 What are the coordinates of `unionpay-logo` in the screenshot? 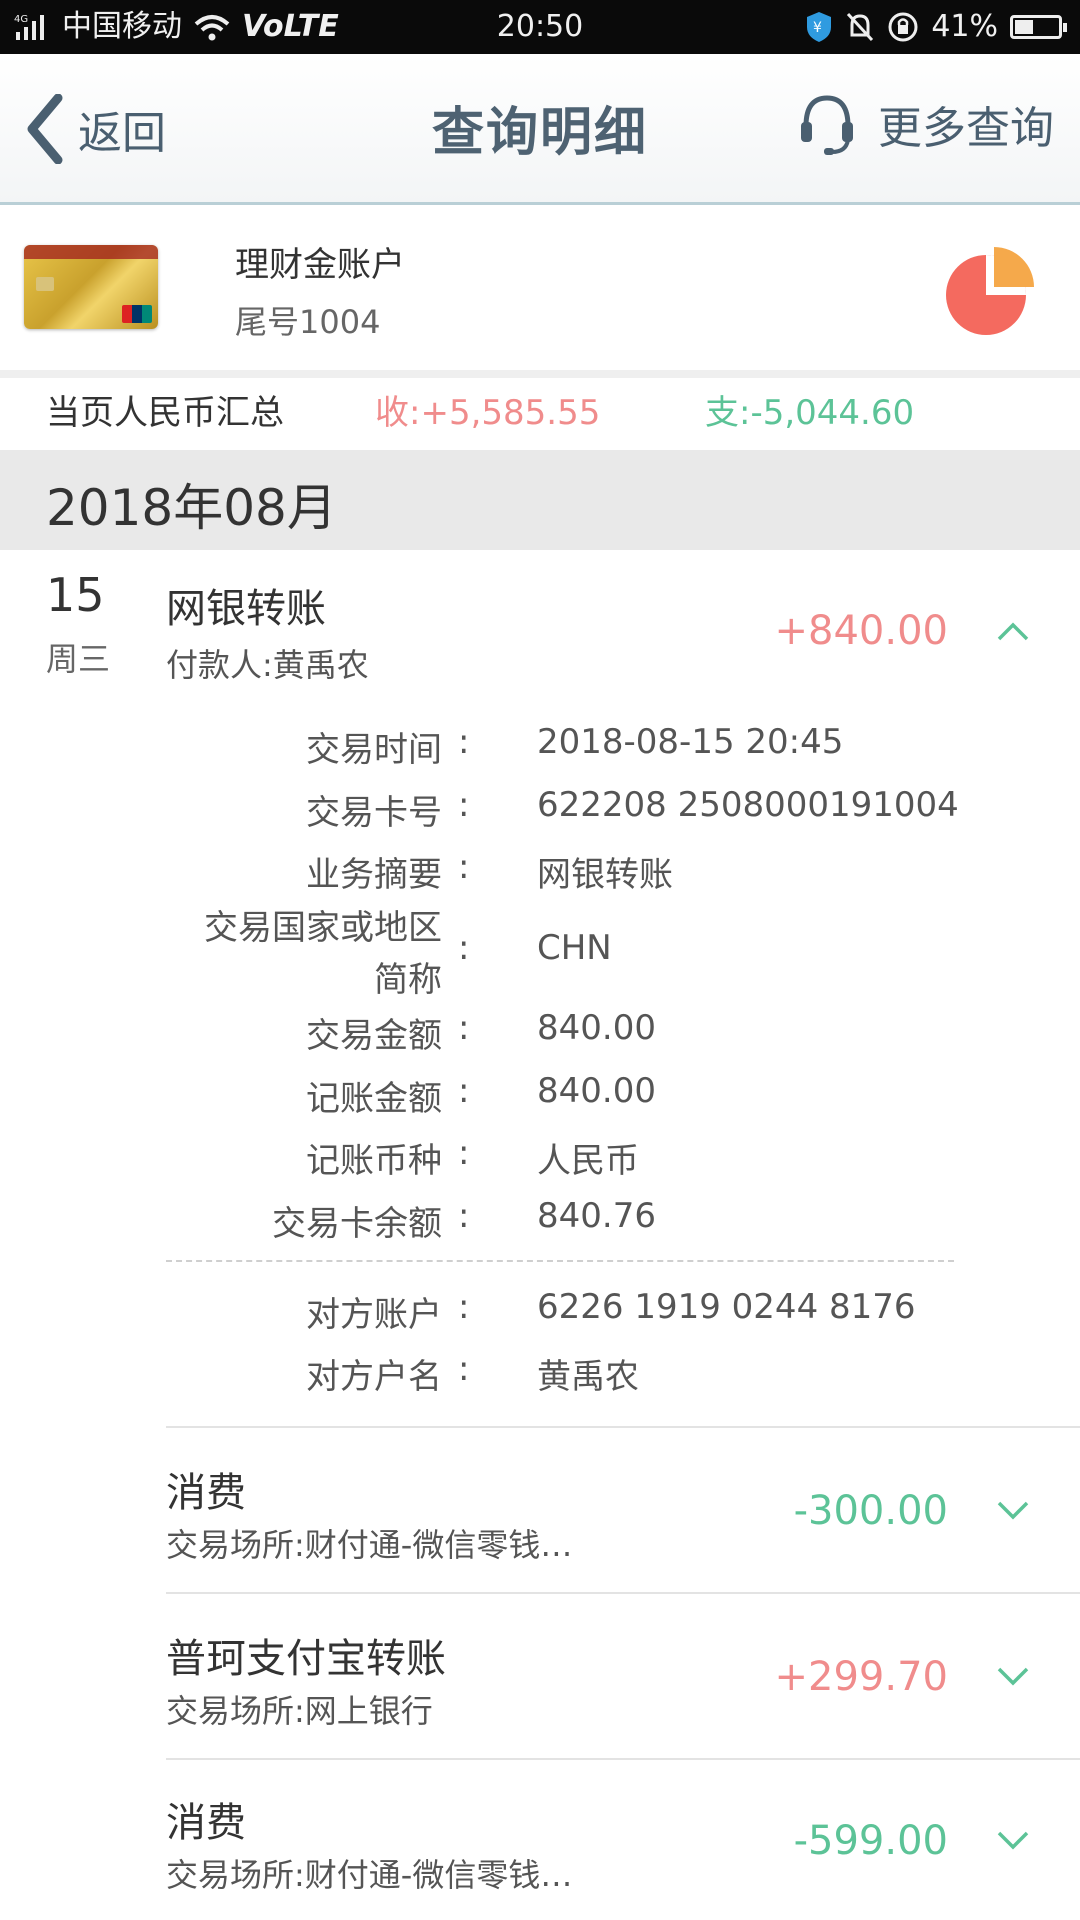 It's located at (137, 314).